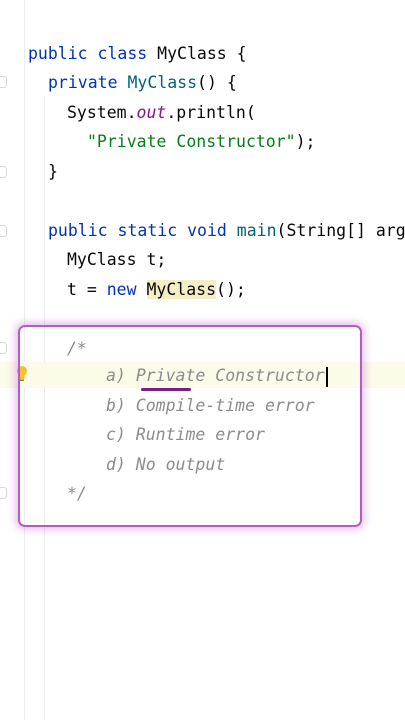 This screenshot has width=405, height=720. What do you see at coordinates (137, 54) in the screenshot?
I see `class-declaration: public class MyClass {` at bounding box center [137, 54].